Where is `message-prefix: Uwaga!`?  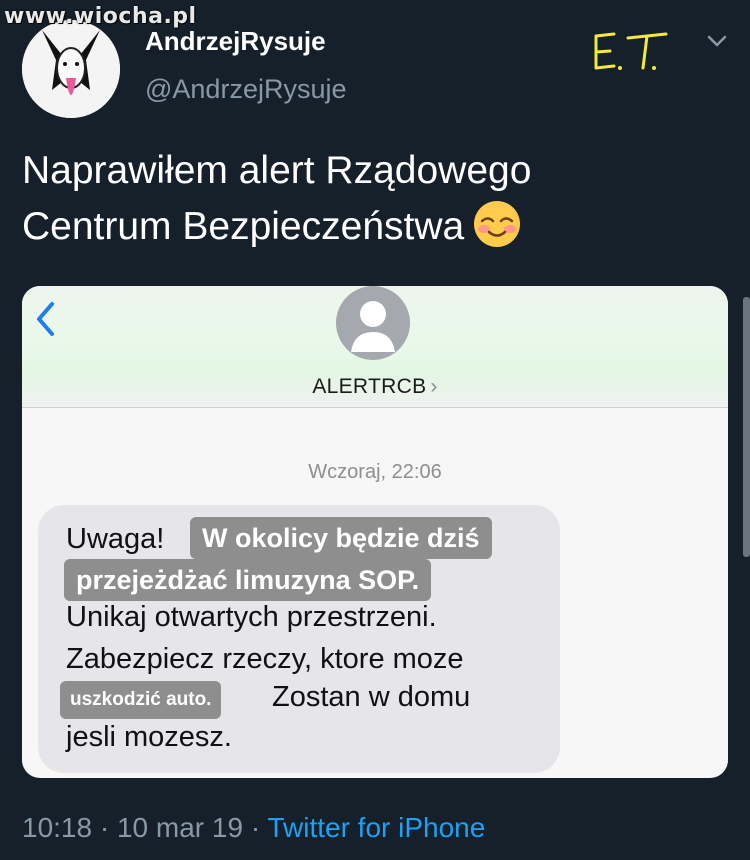 message-prefix: Uwaga! is located at coordinates (115, 539).